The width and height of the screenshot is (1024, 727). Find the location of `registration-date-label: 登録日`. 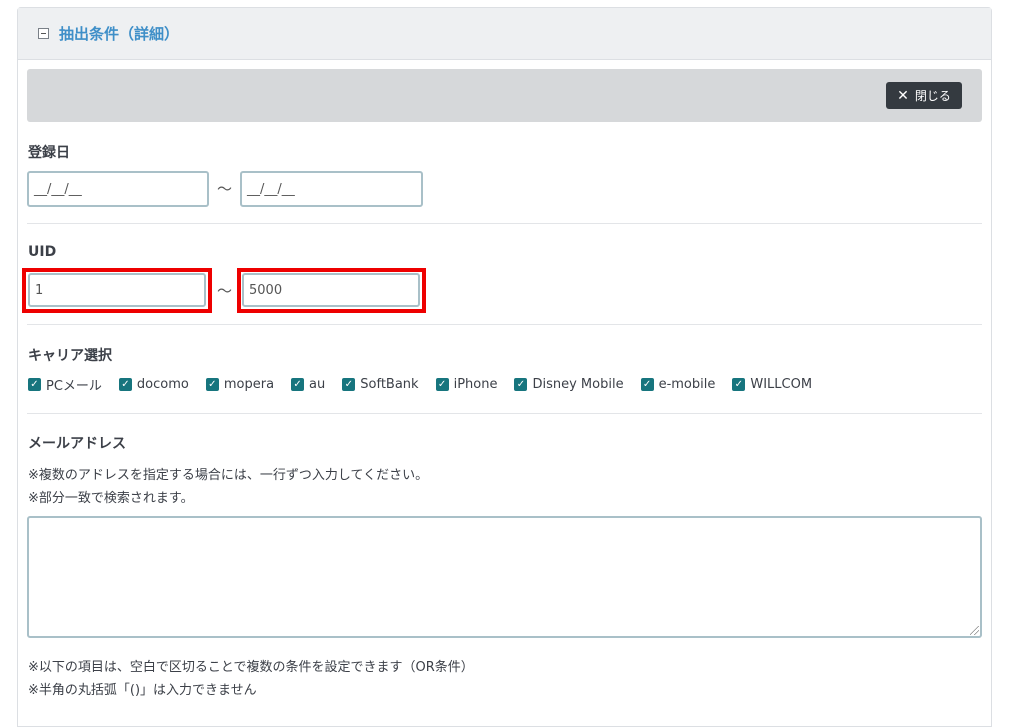

registration-date-label: 登録日 is located at coordinates (49, 153).